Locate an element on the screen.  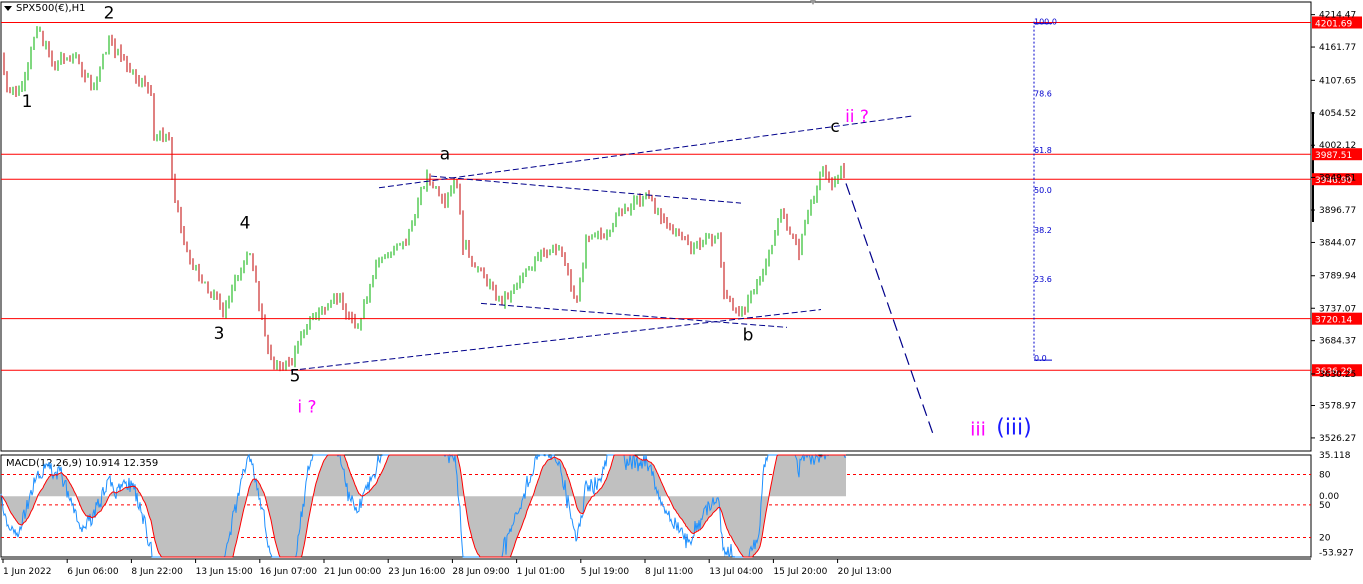
price-tick-label: 3630.25 is located at coordinates (1337, 375).